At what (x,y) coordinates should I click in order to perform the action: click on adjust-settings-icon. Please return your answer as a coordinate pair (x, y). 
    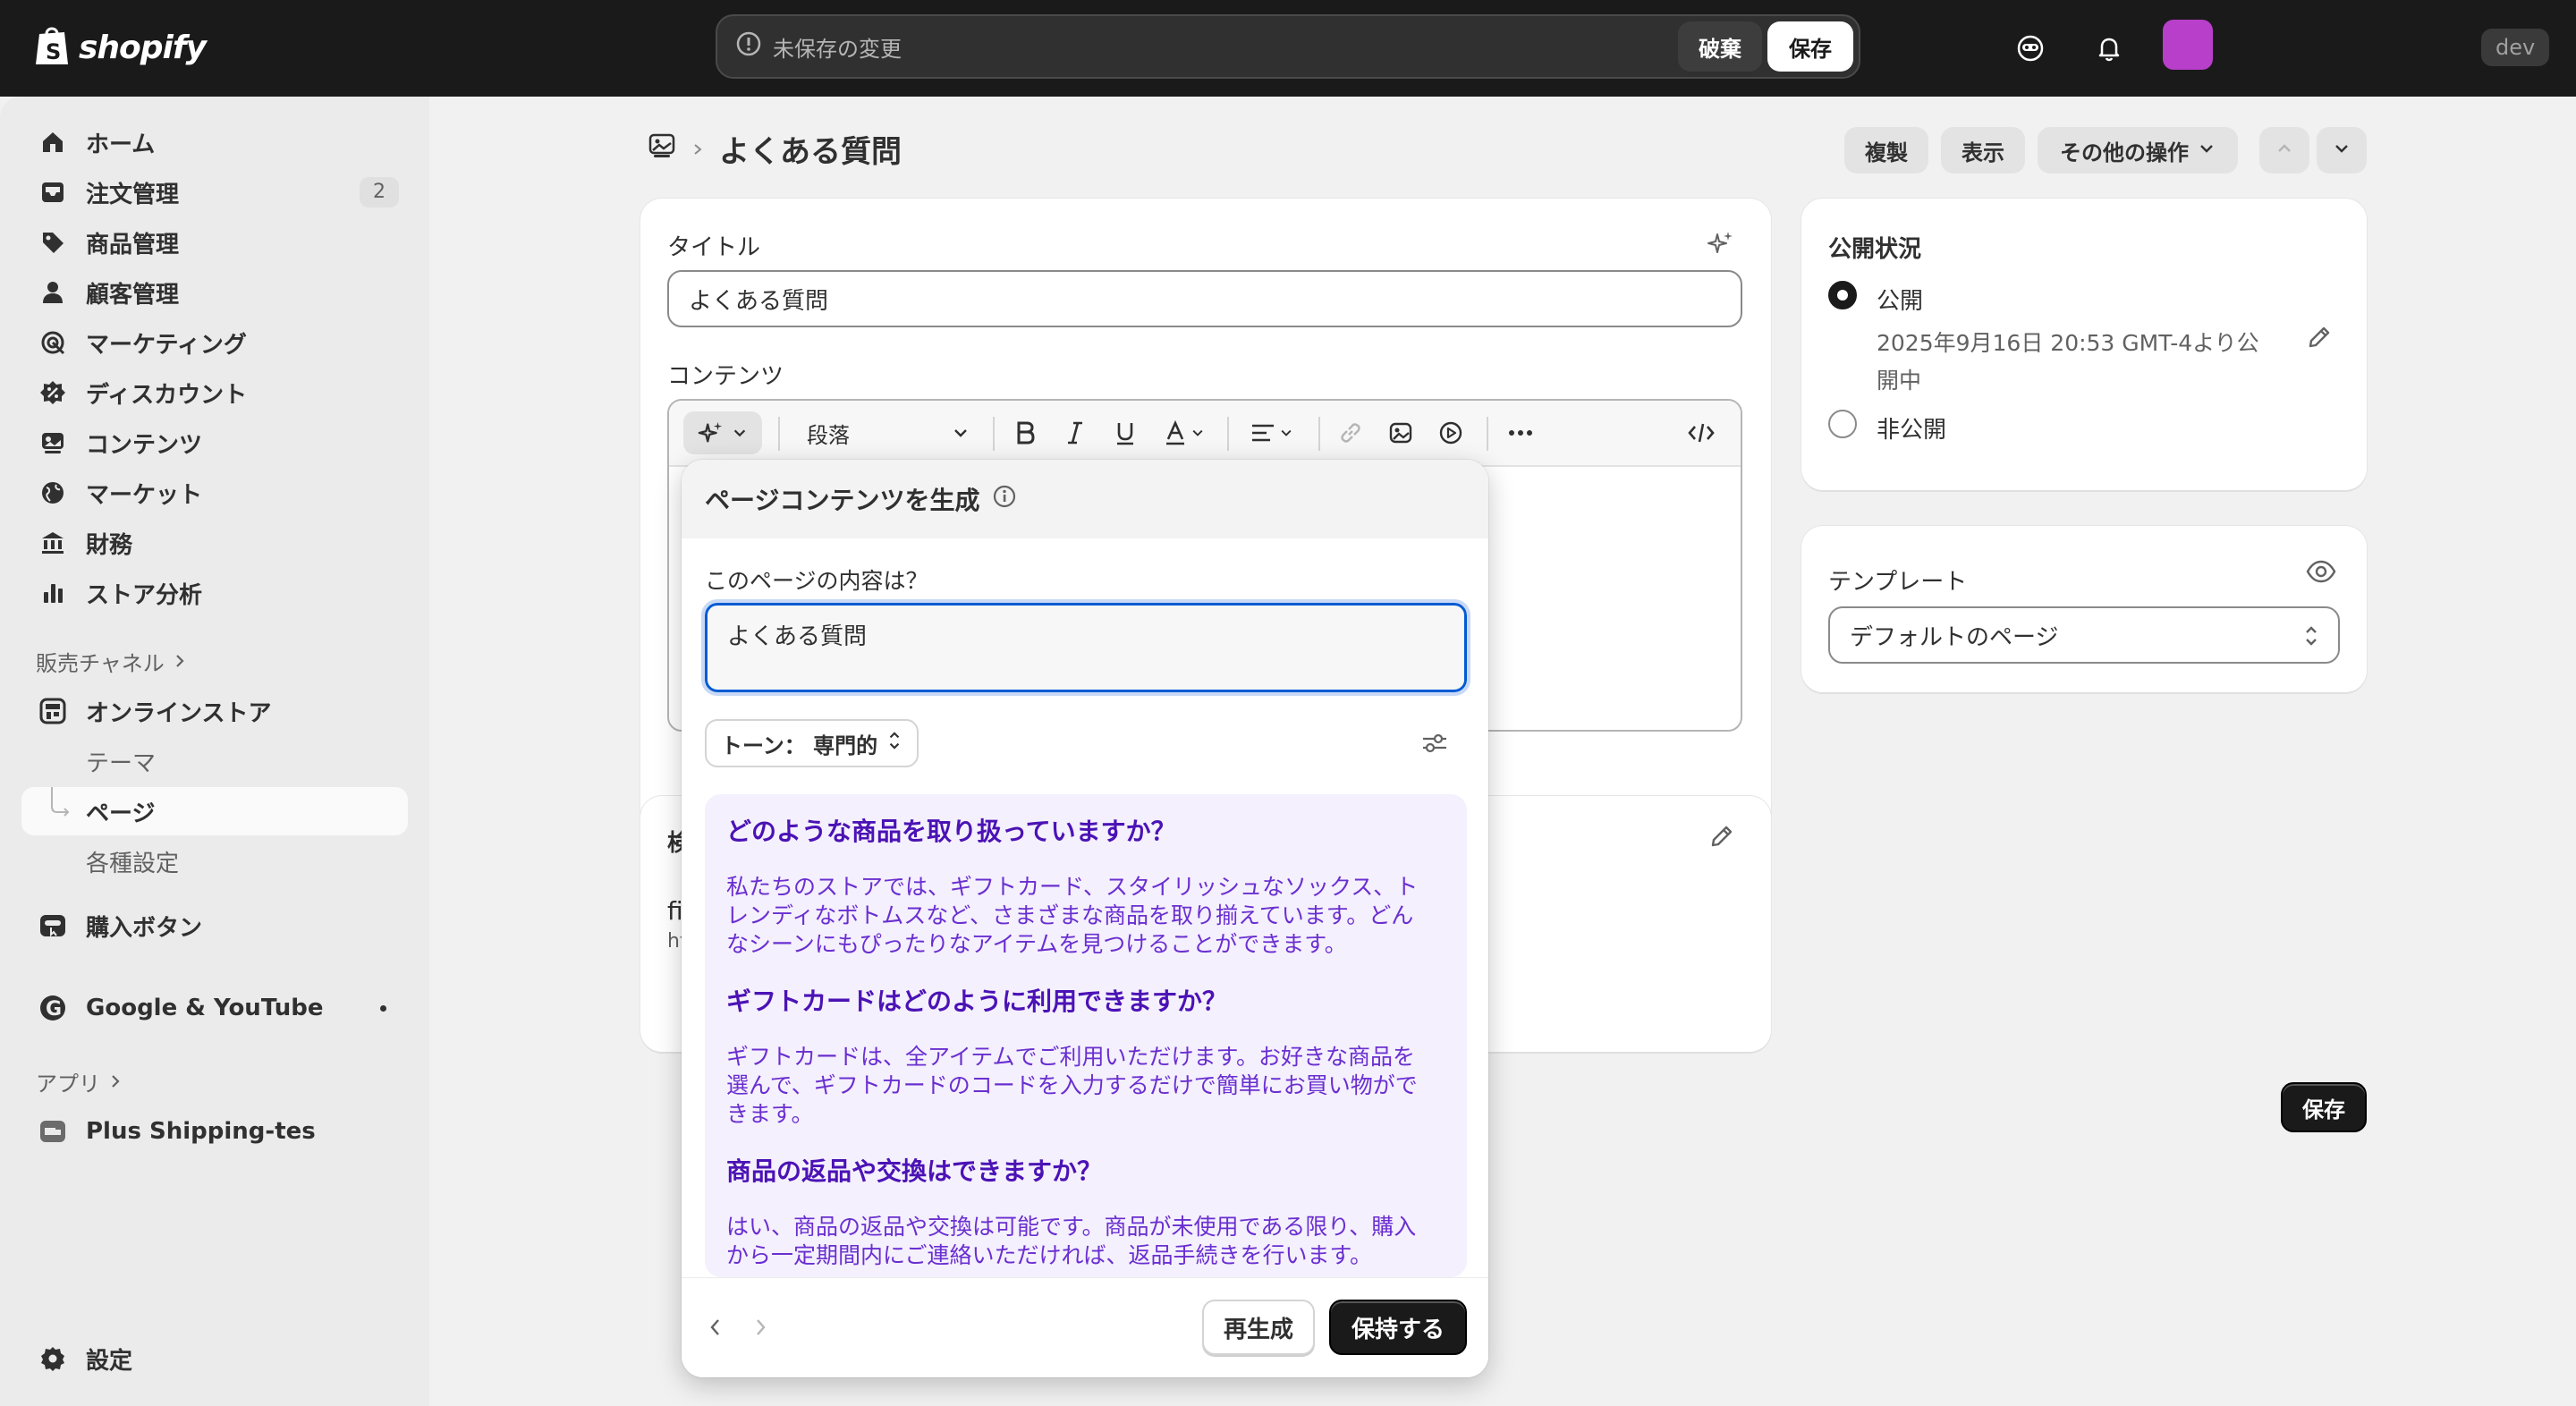
    Looking at the image, I should click on (1434, 747).